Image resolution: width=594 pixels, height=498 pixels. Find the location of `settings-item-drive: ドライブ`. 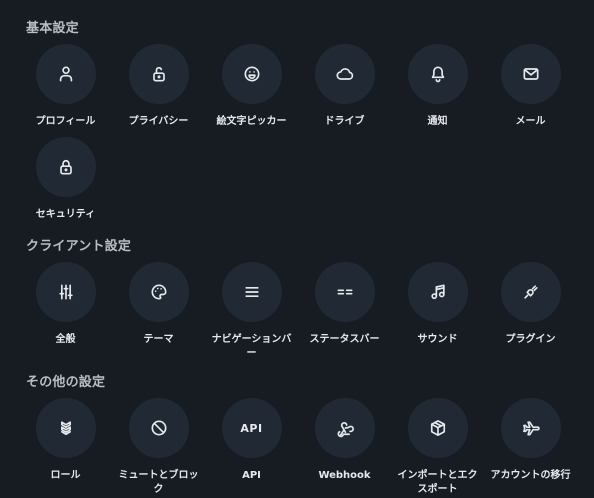

settings-item-drive: ドライブ is located at coordinates (344, 86).